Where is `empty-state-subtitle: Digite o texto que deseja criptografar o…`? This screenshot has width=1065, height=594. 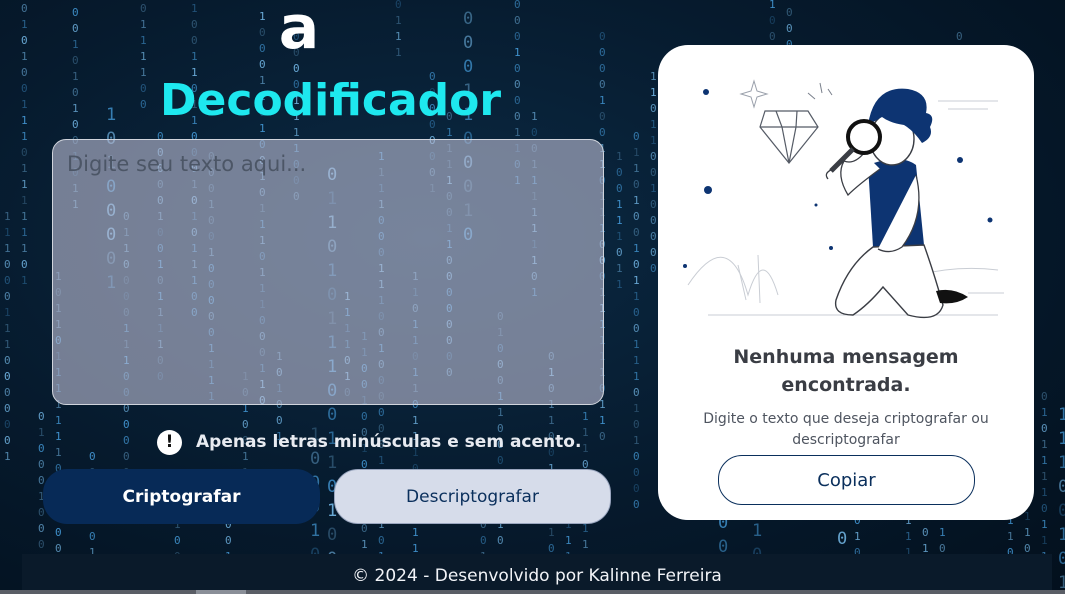 empty-state-subtitle: Digite o texto que deseja criptografar o… is located at coordinates (846, 429).